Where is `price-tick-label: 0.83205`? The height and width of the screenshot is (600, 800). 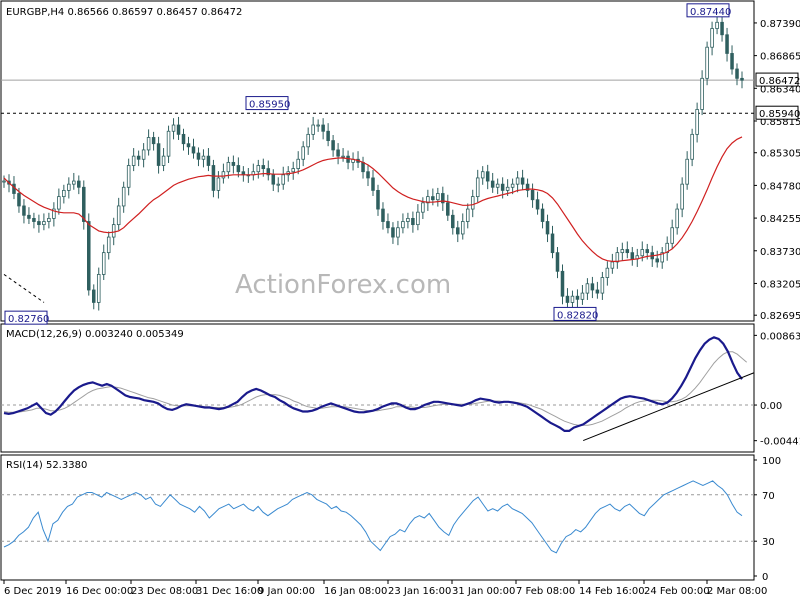 price-tick-label: 0.83205 is located at coordinates (780, 284).